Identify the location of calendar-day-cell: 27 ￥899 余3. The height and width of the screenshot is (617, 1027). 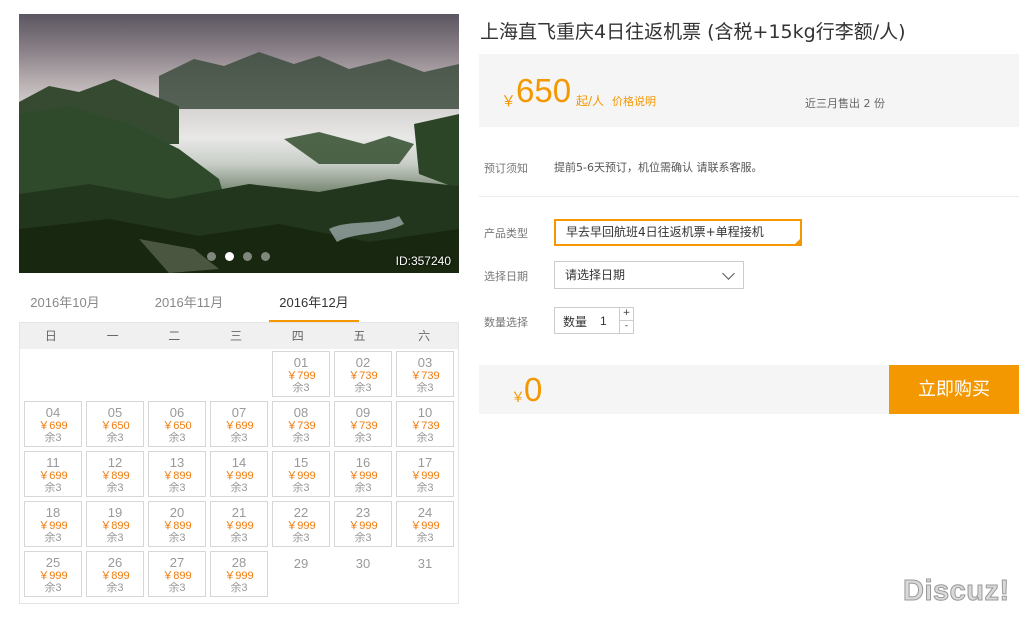
(177, 574).